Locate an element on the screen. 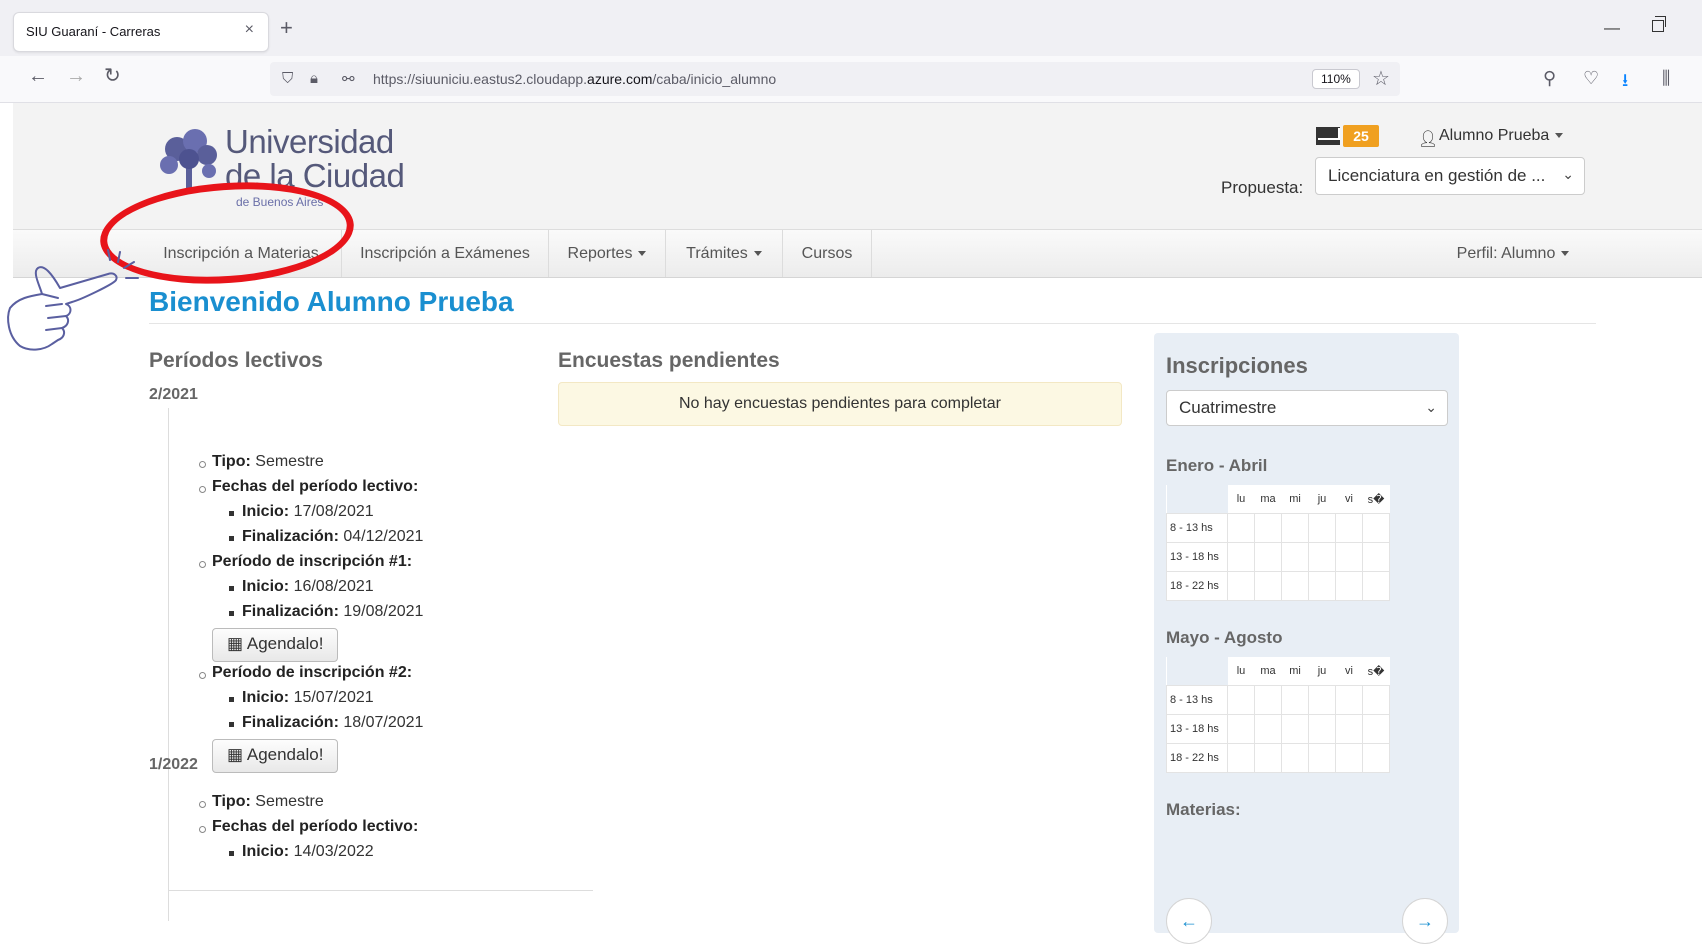 The image size is (1702, 944). encuestas-heading: Encuestas pendientes is located at coordinates (669, 360).